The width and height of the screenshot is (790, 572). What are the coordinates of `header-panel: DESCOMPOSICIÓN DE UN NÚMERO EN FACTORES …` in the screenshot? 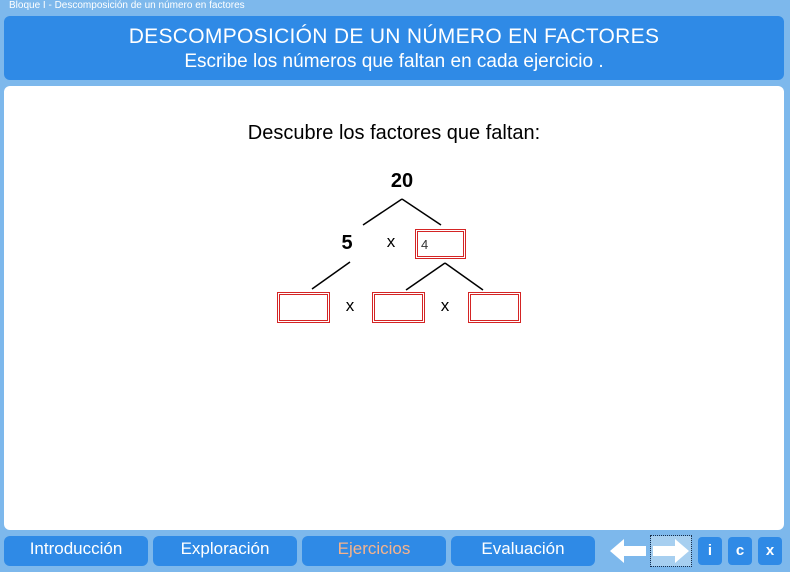 It's located at (394, 48).